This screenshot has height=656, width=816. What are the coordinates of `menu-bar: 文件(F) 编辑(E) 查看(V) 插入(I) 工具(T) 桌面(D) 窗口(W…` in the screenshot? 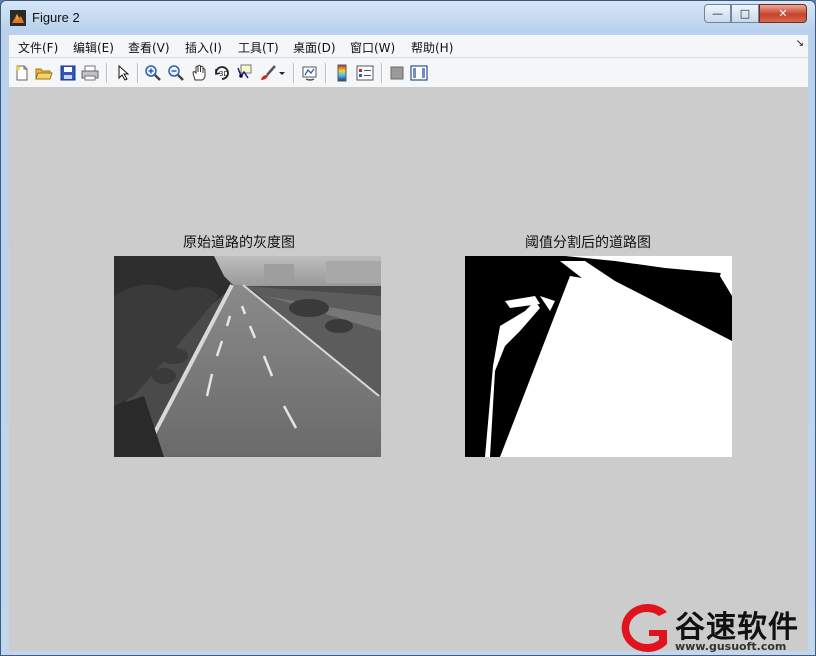 It's located at (408, 46).